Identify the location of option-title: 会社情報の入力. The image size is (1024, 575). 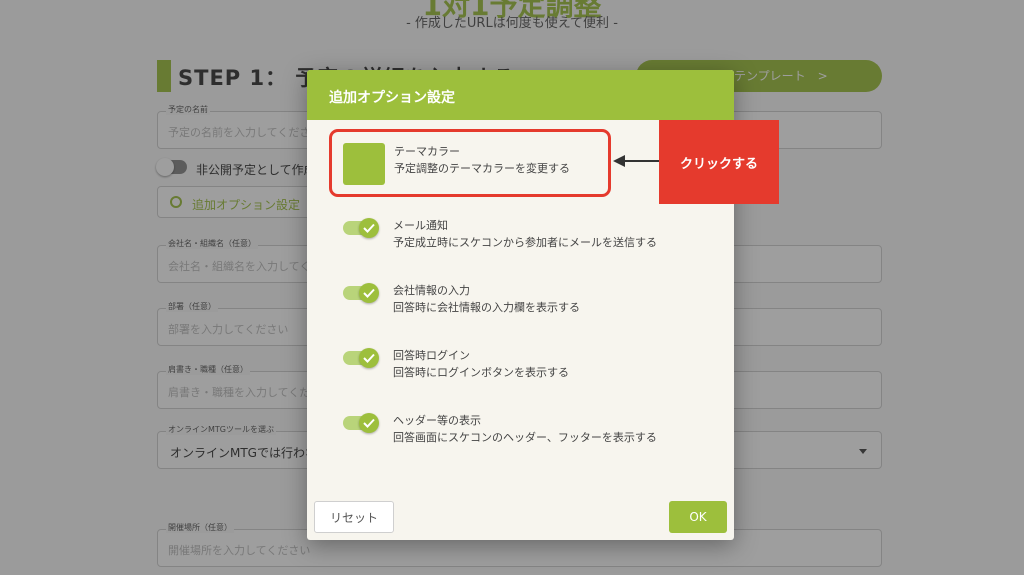
(431, 290).